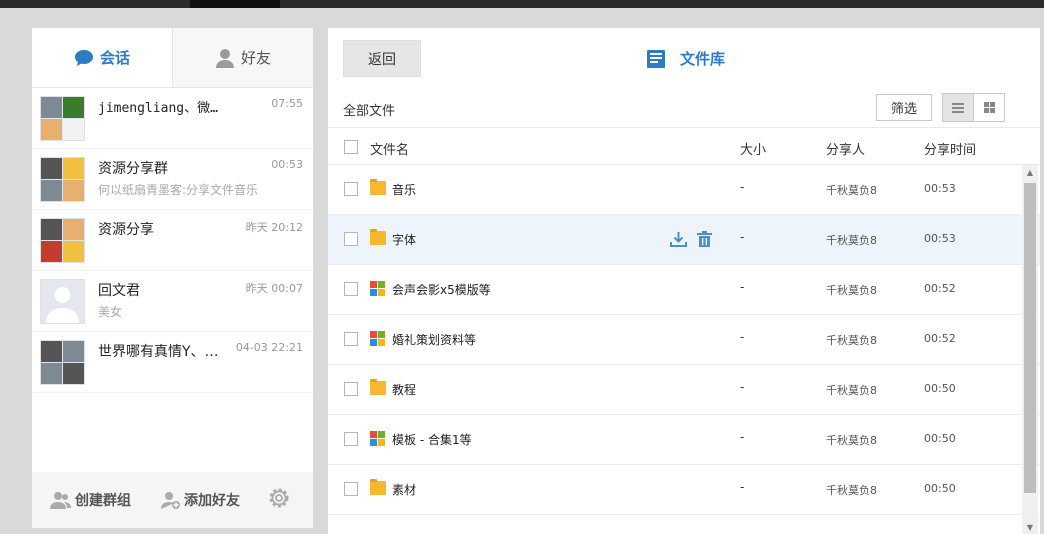  I want to click on tab-chat: 会话, so click(102, 57).